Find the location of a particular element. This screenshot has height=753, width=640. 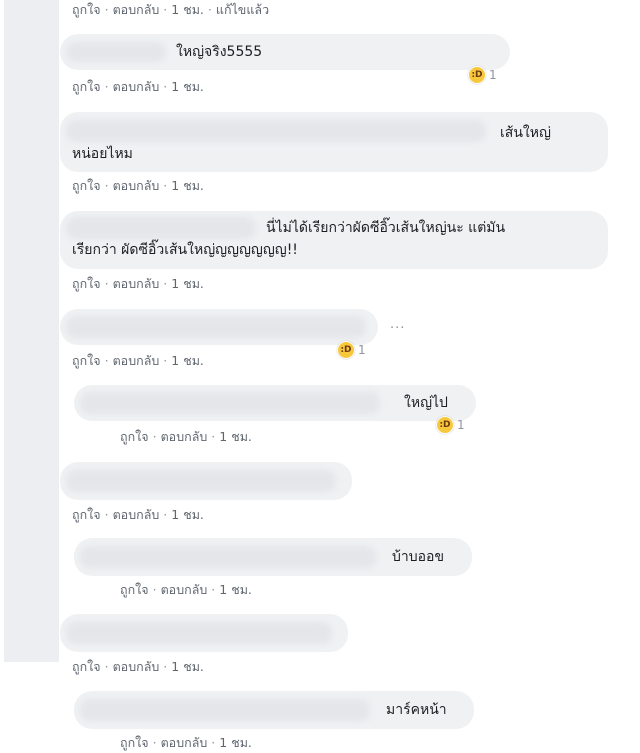

comment-bubble-2: เส้นใหญ่ หน่อยไหม is located at coordinates (334, 142).